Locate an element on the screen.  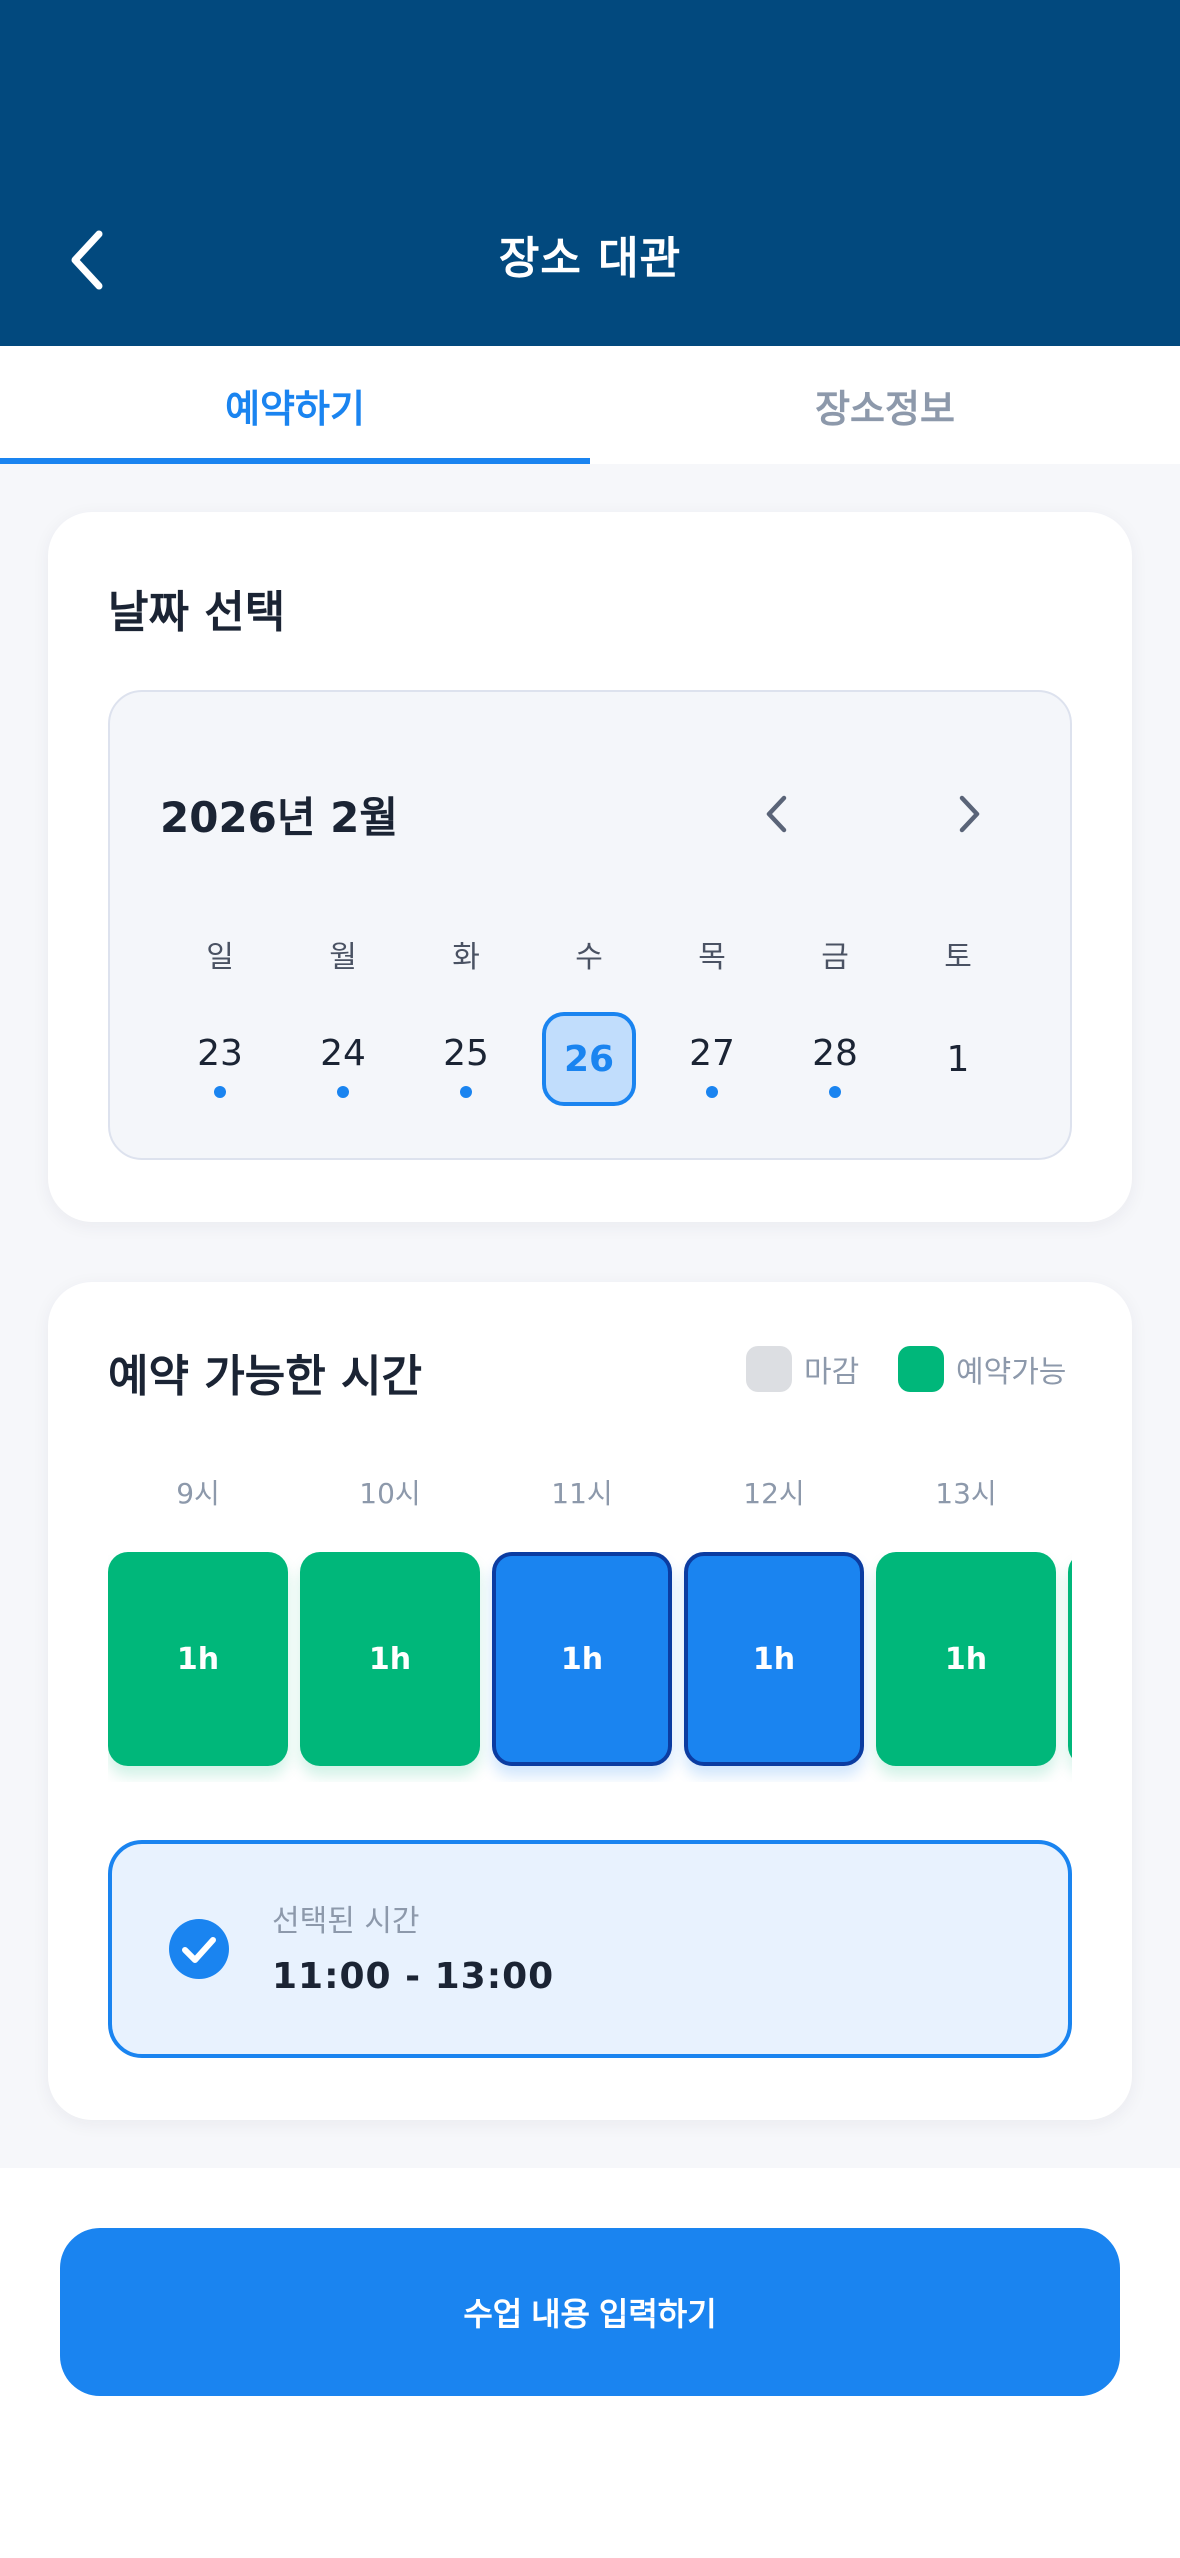
chevron-left-icon is located at coordinates (776, 814).